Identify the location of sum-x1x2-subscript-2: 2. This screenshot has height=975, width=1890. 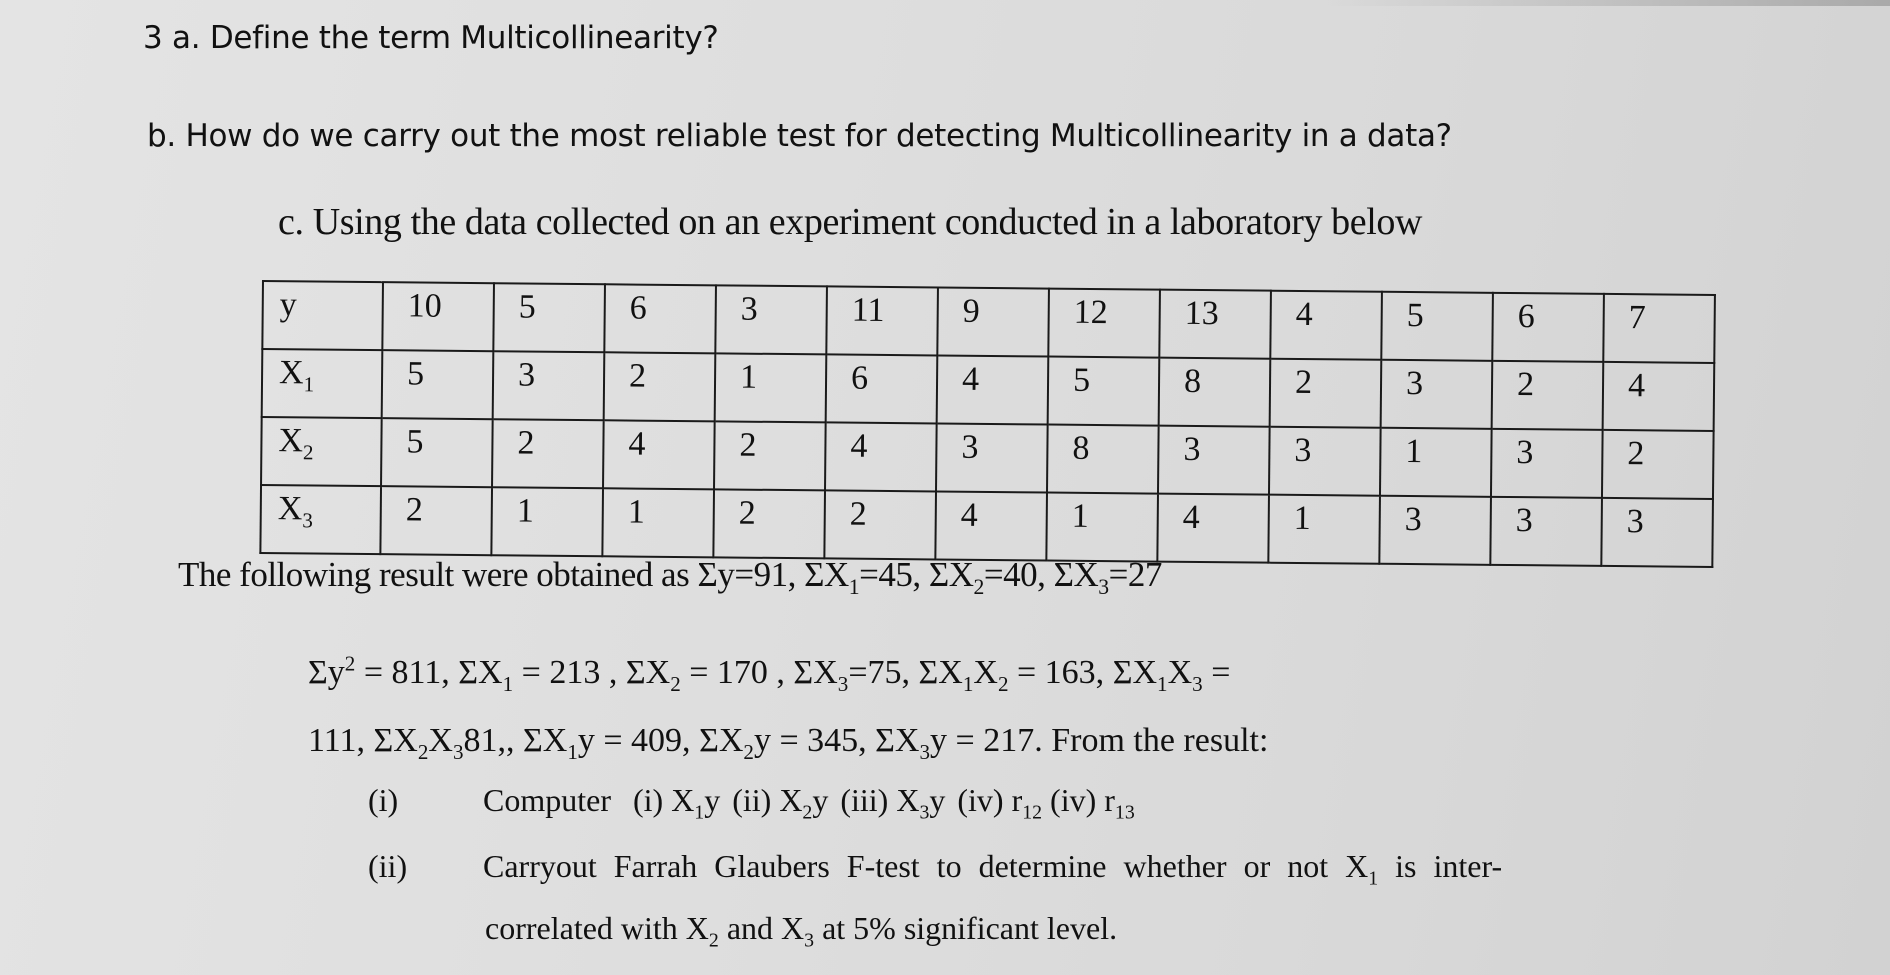
(1003, 683).